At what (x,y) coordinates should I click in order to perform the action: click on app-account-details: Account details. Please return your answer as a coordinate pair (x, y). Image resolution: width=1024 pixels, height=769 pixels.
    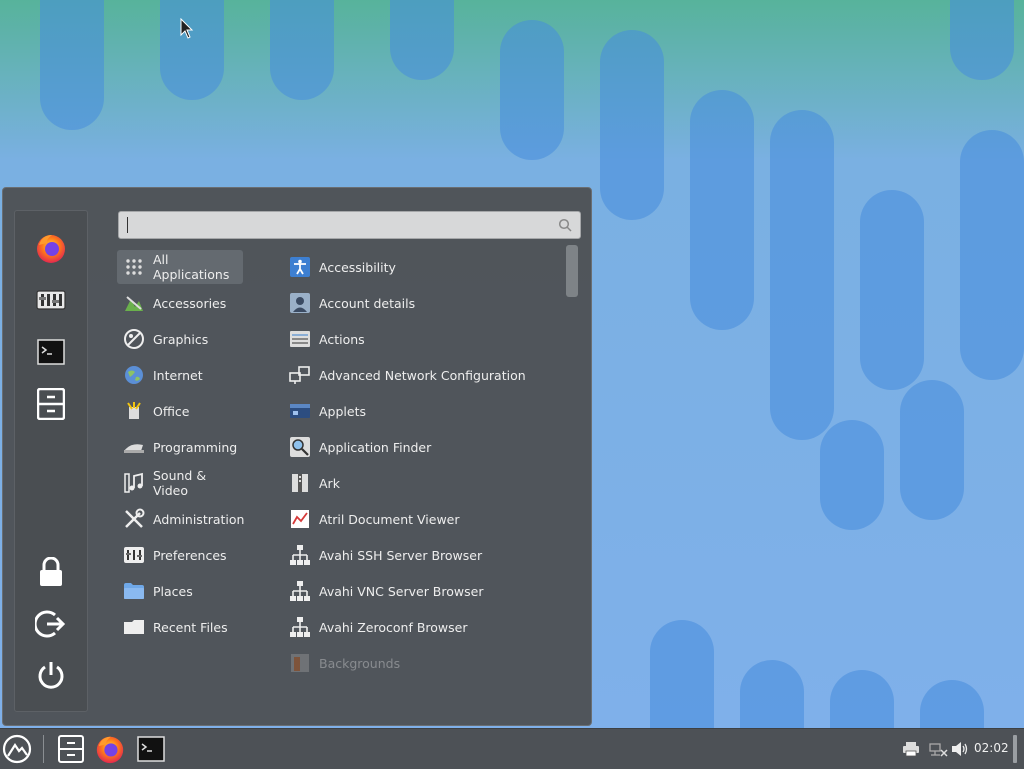
    Looking at the image, I should click on (420, 303).